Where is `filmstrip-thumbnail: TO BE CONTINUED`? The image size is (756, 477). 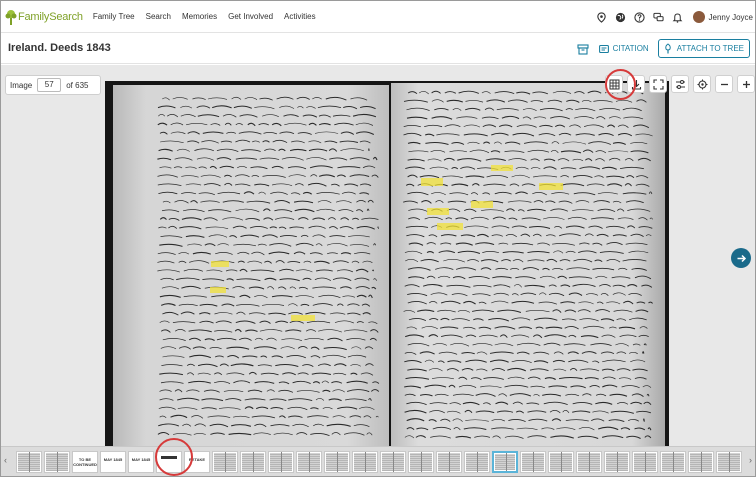
filmstrip-thumbnail: TO BE CONTINUED is located at coordinates (85, 462).